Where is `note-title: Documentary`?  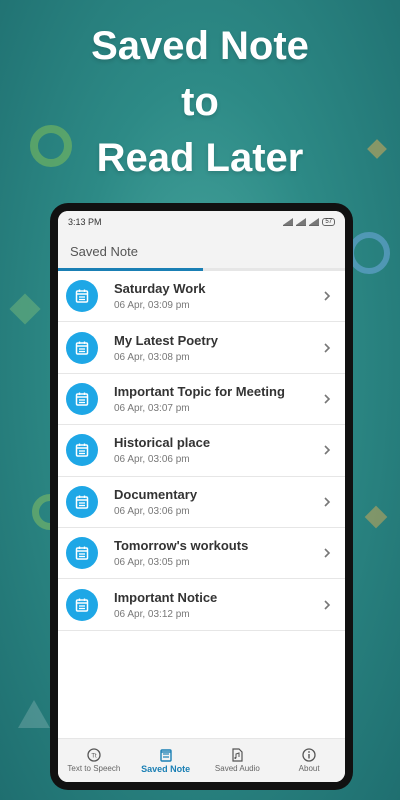 note-title: Documentary is located at coordinates (156, 494).